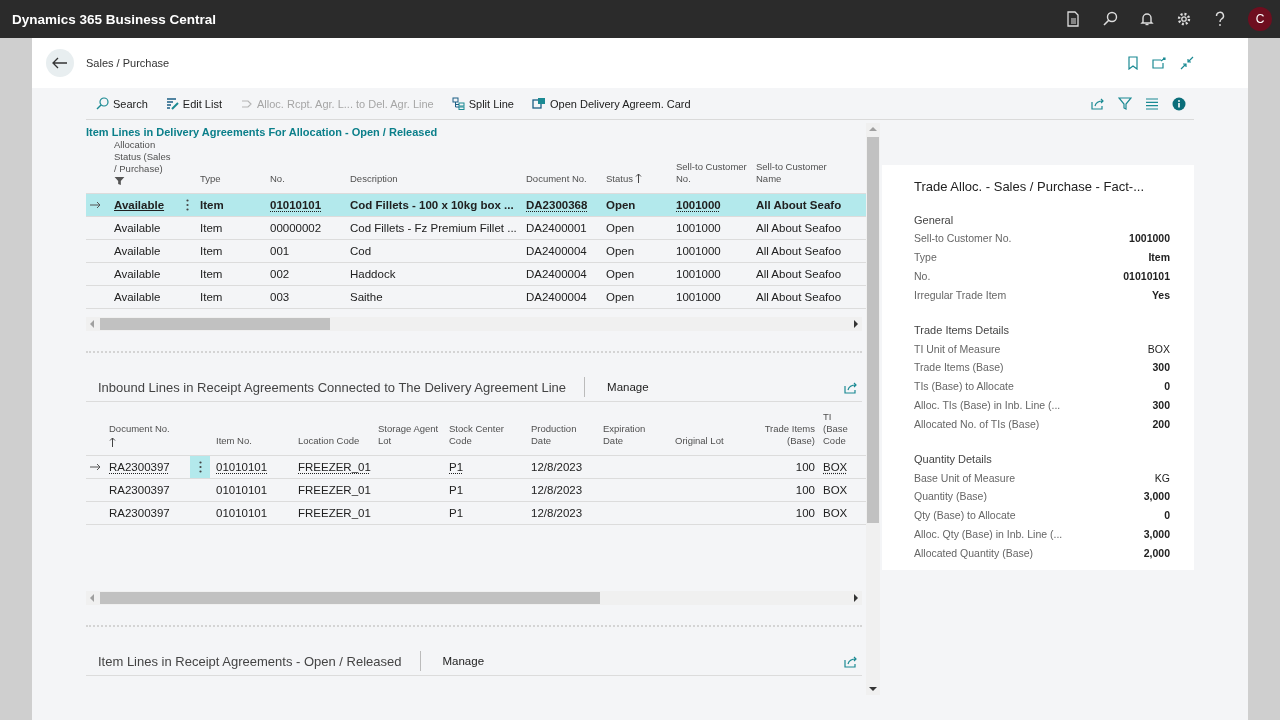 The image size is (1280, 720). Describe the element at coordinates (476, 274) in the screenshot. I see `table-row: Available Item 002 Haddock DA2400004 Open 1001000 All About Seafoo` at that location.